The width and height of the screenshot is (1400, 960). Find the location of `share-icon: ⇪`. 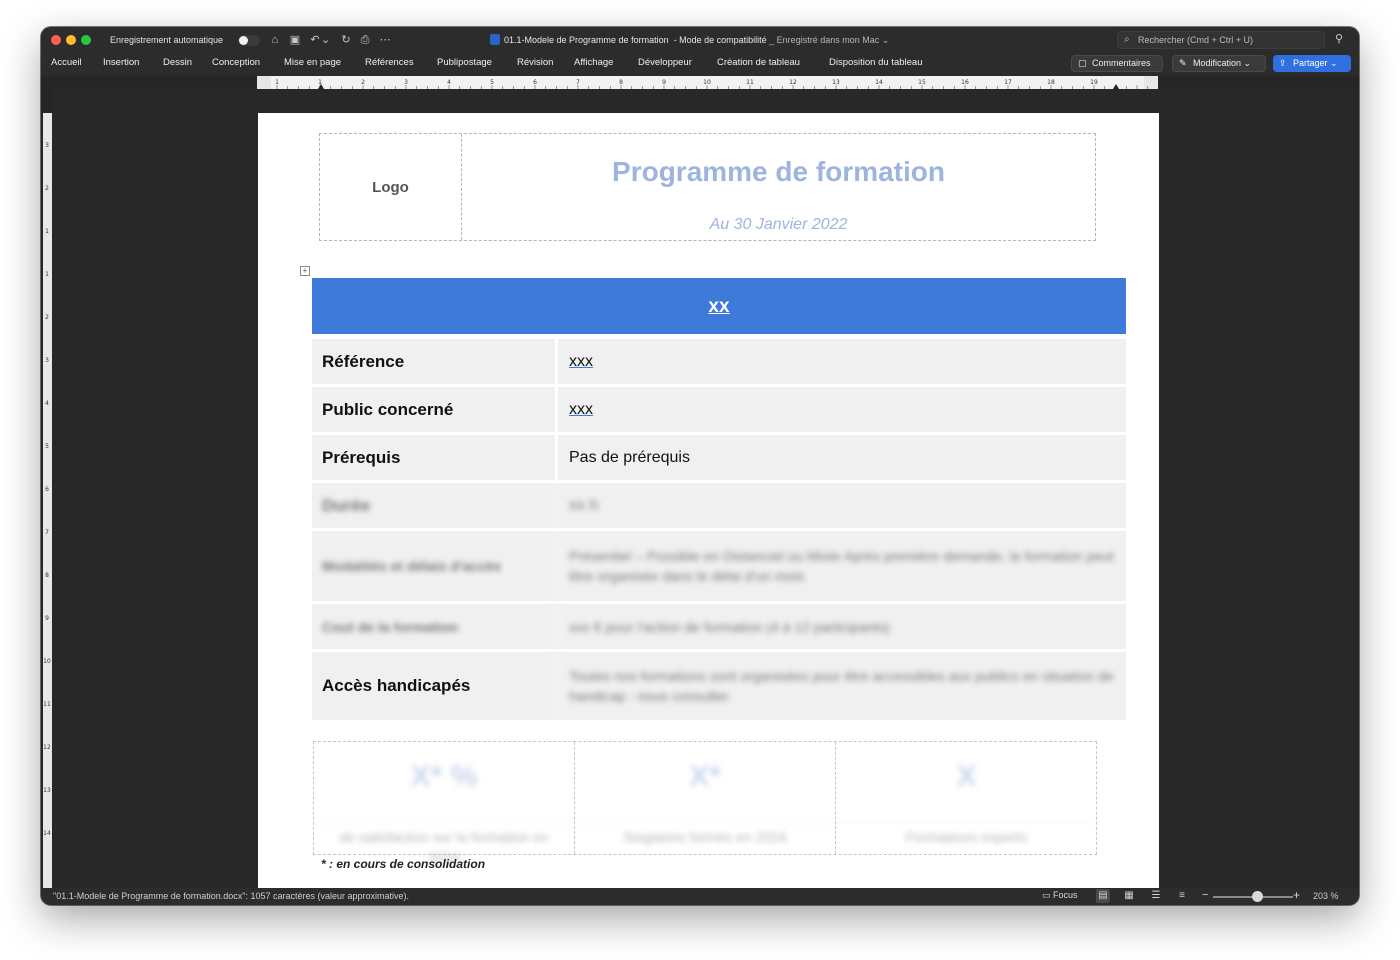

share-icon: ⇪ is located at coordinates (1283, 63).